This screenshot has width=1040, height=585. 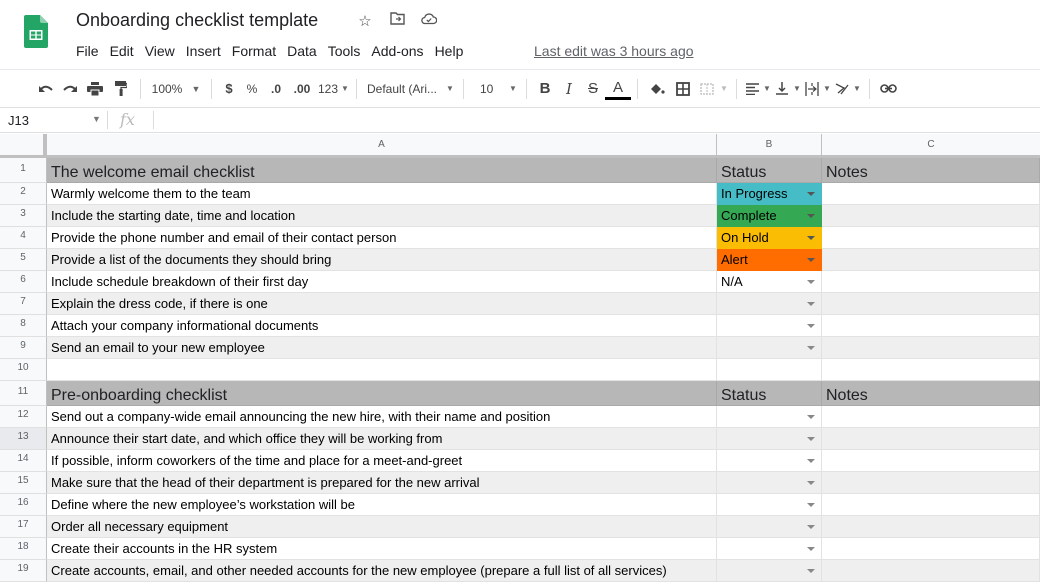 I want to click on text-wrapping-dropdown-icon: ▼, so click(x=827, y=89).